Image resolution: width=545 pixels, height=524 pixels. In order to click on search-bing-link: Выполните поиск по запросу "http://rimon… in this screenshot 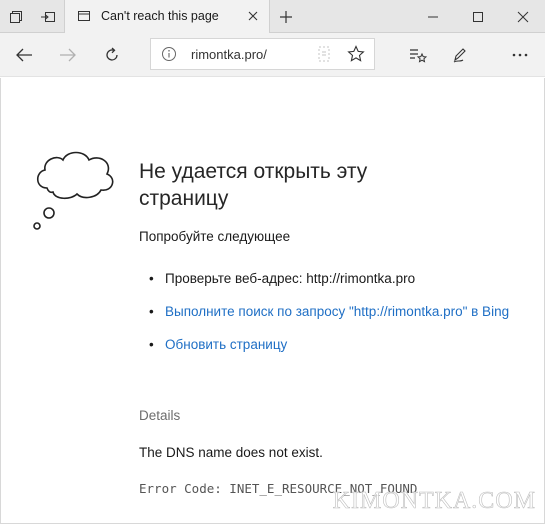, I will do `click(337, 311)`.